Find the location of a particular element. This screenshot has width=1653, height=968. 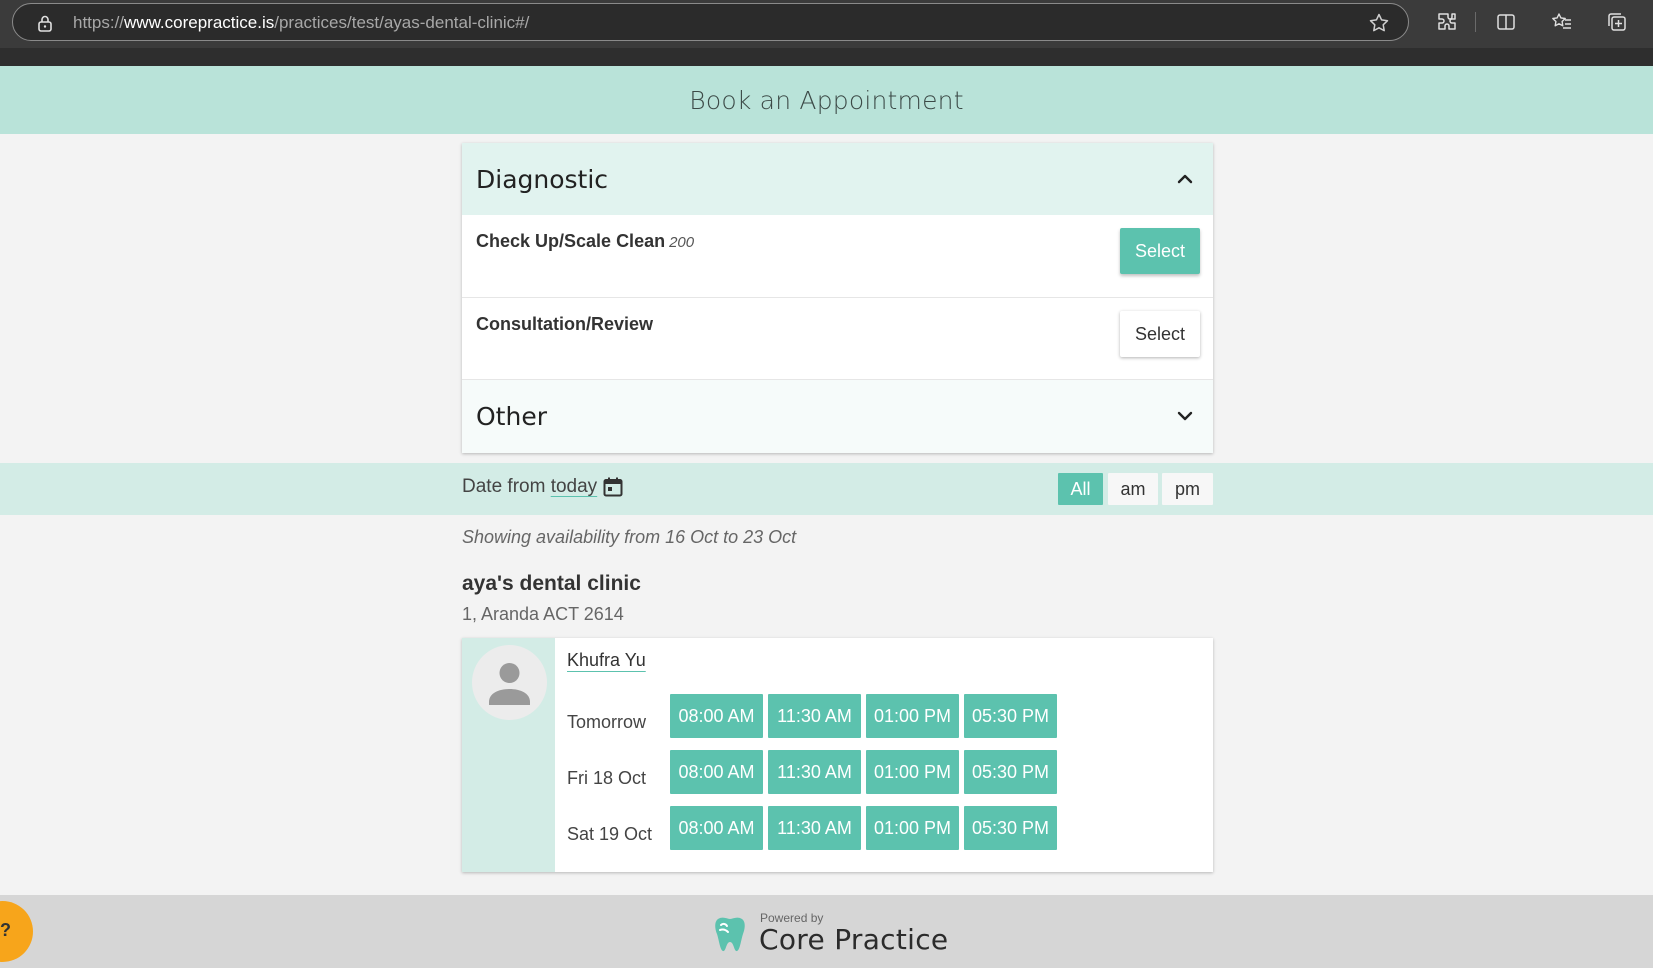

period-pm-button: pm is located at coordinates (1187, 489).